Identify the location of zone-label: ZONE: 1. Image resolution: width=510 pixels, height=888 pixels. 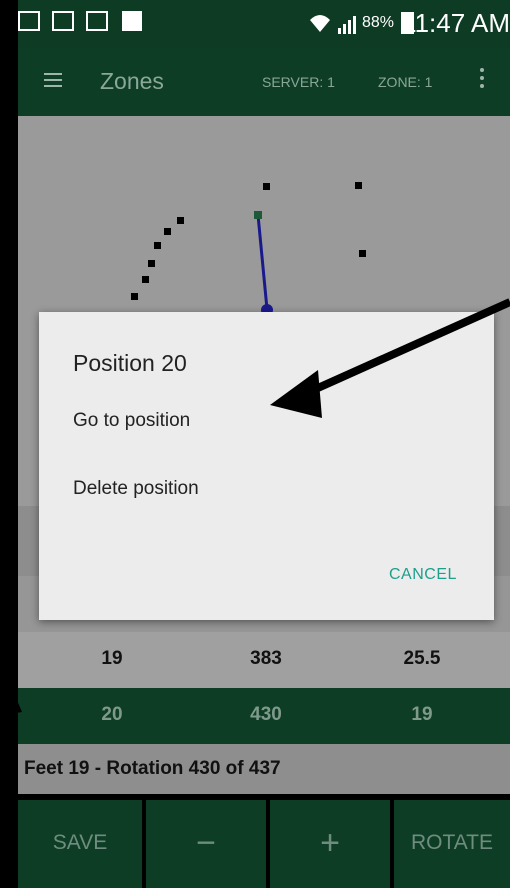
(405, 82).